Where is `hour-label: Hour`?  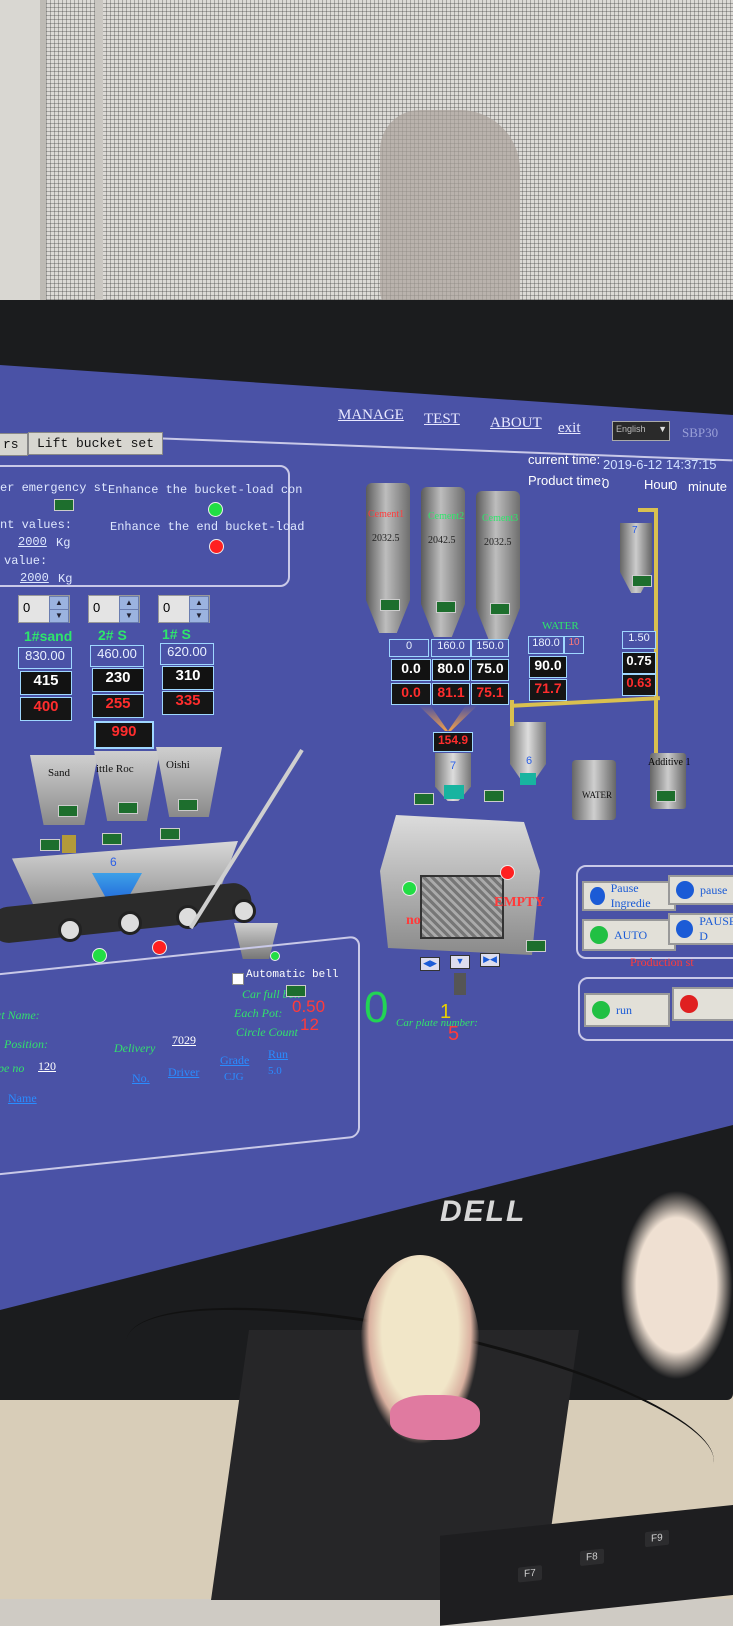
hour-label: Hour is located at coordinates (658, 484).